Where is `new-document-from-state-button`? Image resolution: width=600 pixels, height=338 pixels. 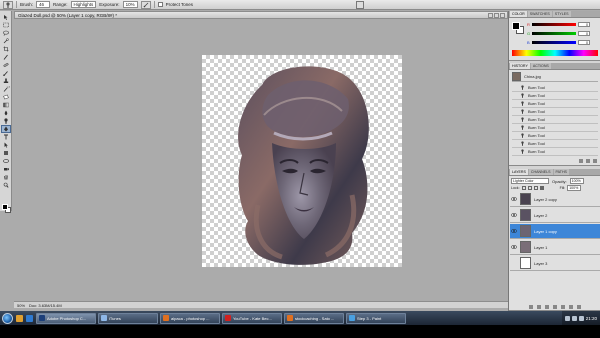
new-document-from-state-button is located at coordinates (581, 161).